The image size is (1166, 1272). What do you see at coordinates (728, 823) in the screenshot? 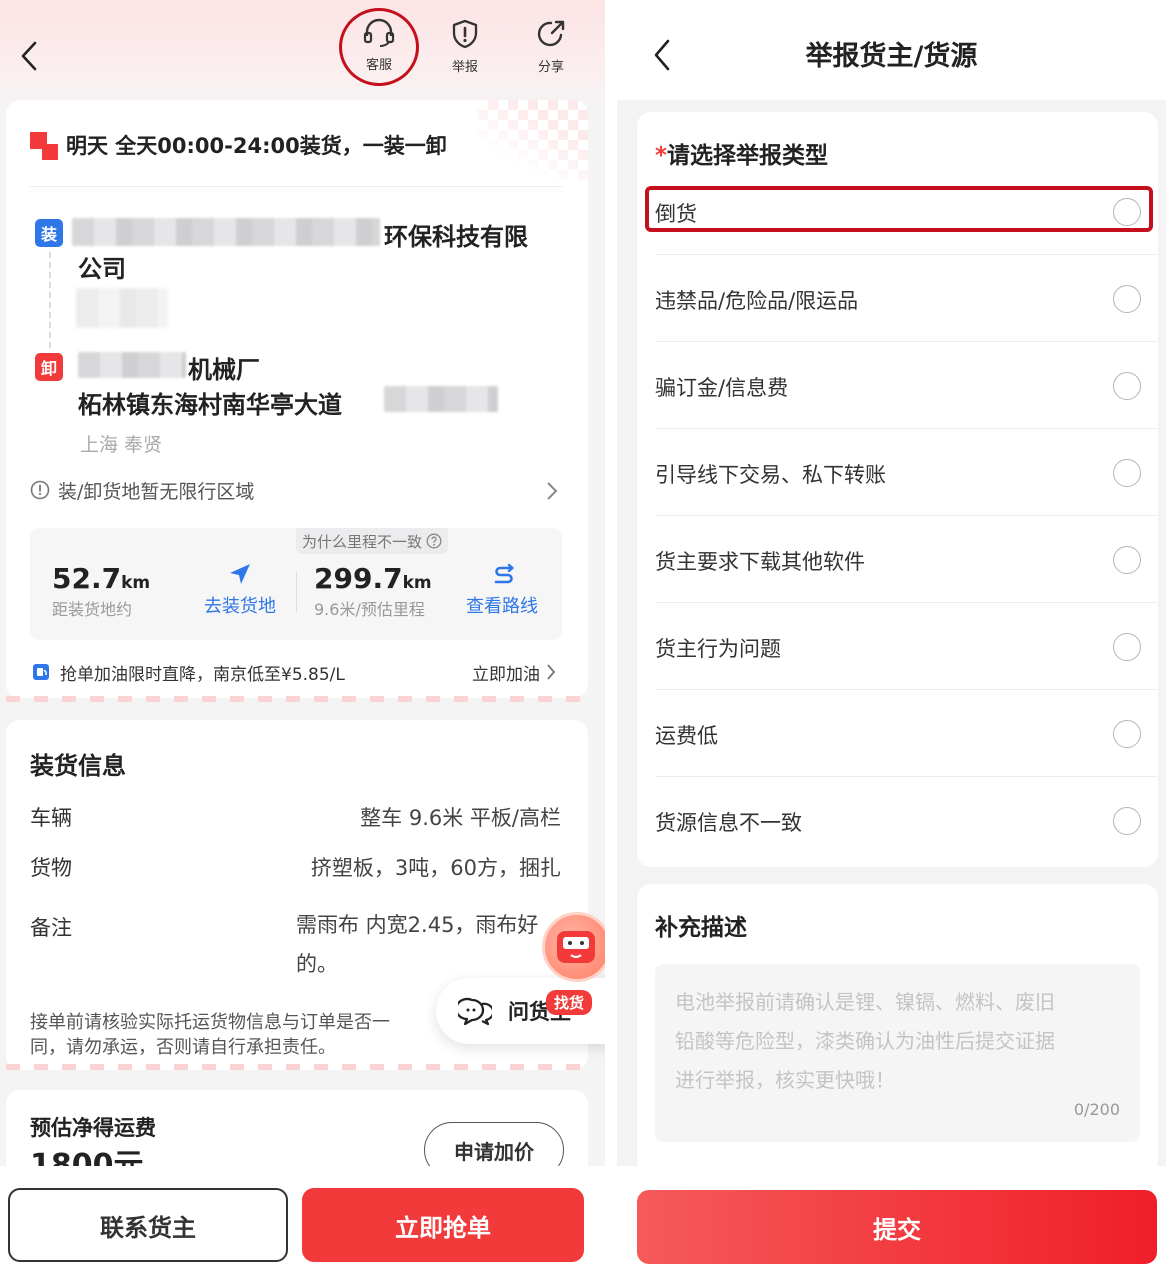
I see `option-label: 货源信息不一致` at bounding box center [728, 823].